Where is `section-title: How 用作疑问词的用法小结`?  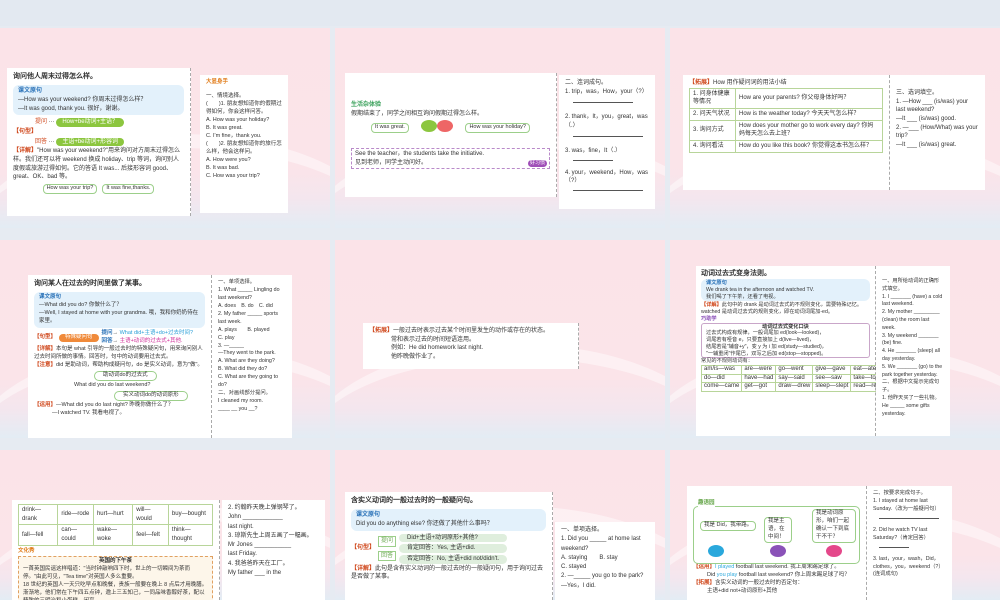
section-title: How 用作疑问词的用法小结 is located at coordinates (750, 83).